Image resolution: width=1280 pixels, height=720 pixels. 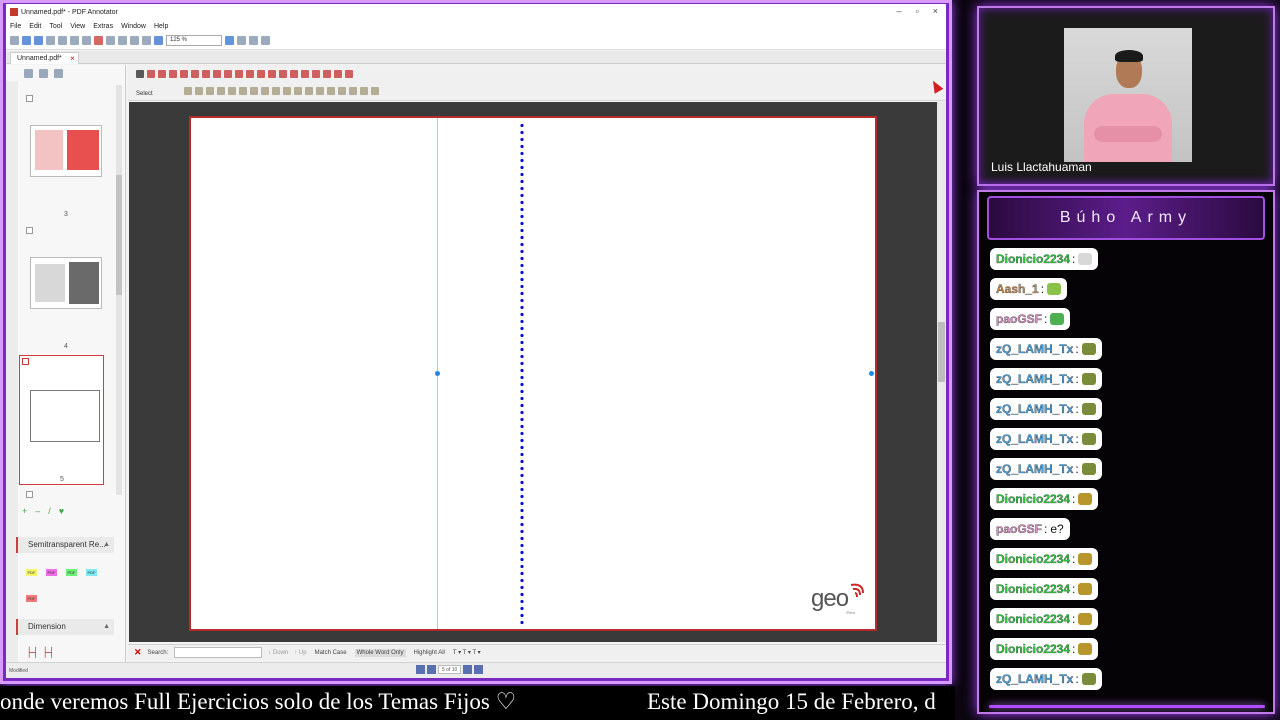 What do you see at coordinates (278, 653) in the screenshot?
I see `search-down-button: ↓ Down` at bounding box center [278, 653].